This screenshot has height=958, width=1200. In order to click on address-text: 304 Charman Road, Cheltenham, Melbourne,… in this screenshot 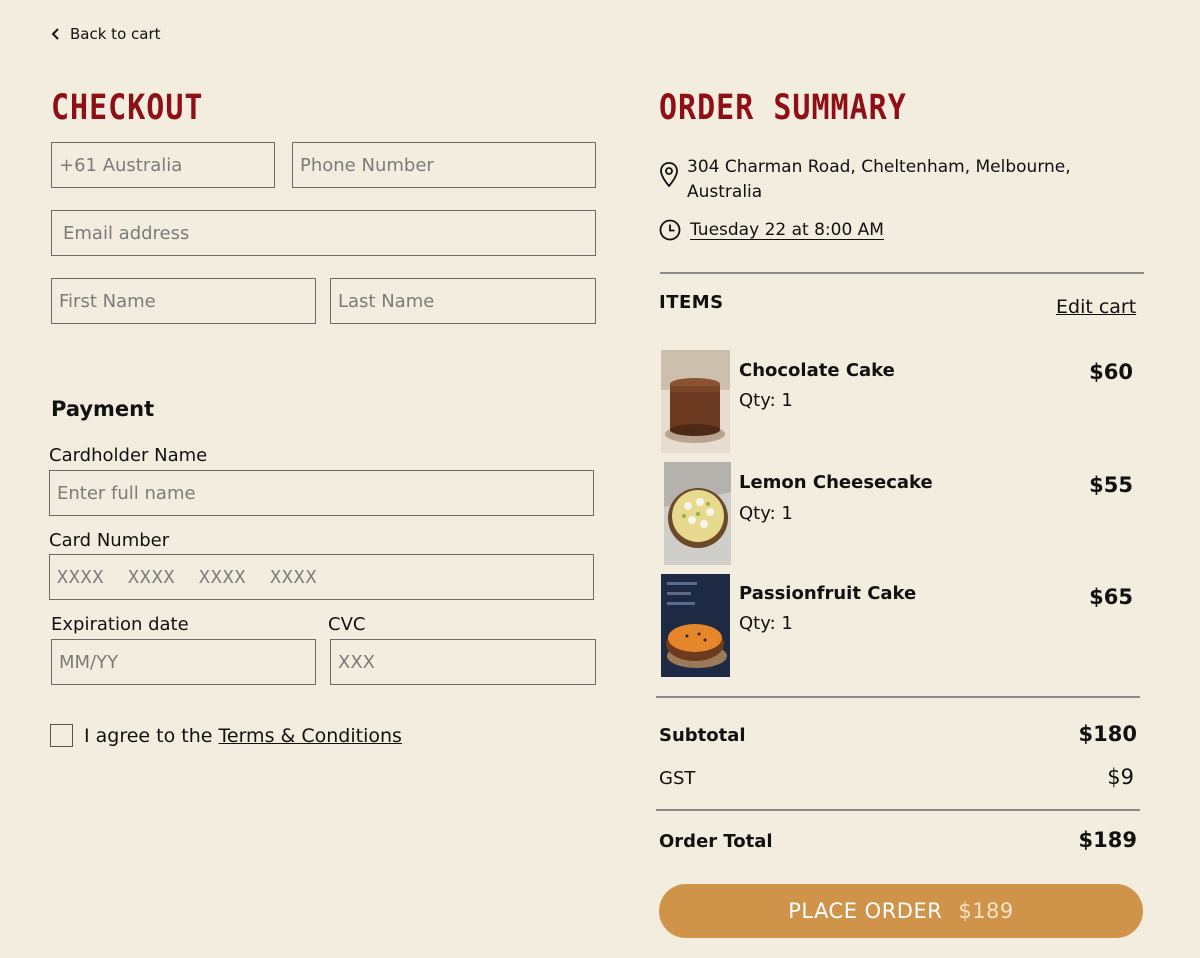, I will do `click(879, 179)`.